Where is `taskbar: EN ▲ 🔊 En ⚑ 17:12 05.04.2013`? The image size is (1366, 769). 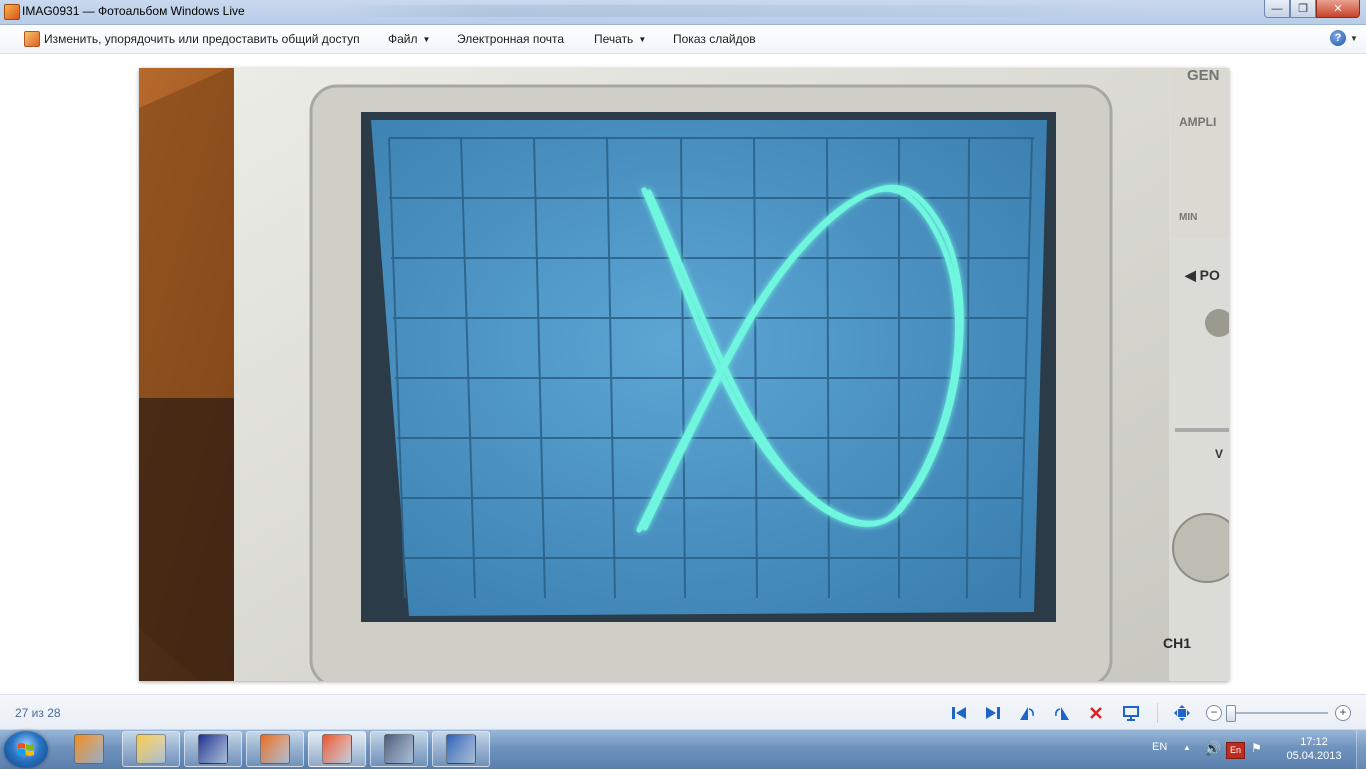
taskbar: EN ▲ 🔊 En ⚑ 17:12 05.04.2013 is located at coordinates (683, 749).